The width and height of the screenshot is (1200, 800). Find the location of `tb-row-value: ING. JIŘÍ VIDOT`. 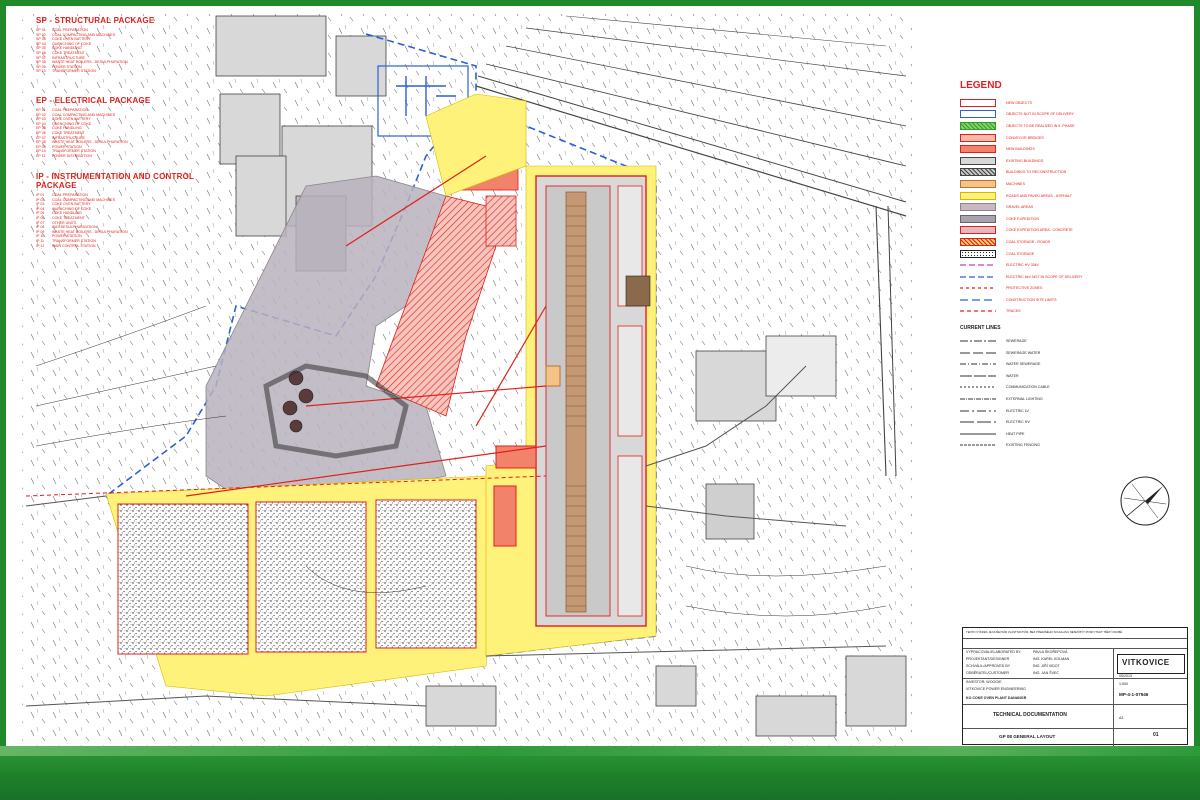

tb-row-value: ING. JIŘÍ VIDOT is located at coordinates (1046, 666).